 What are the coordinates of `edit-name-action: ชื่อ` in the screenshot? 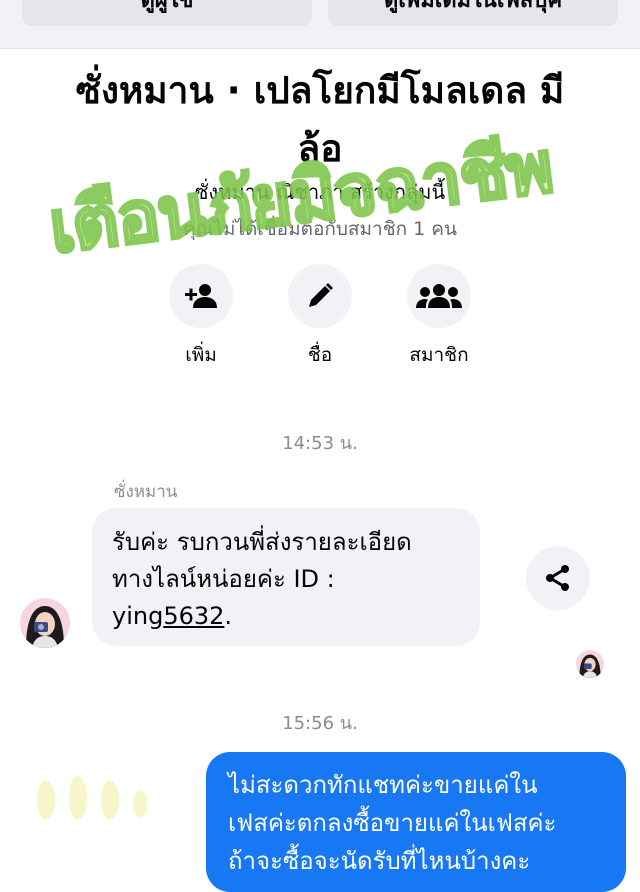 It's located at (320, 317).